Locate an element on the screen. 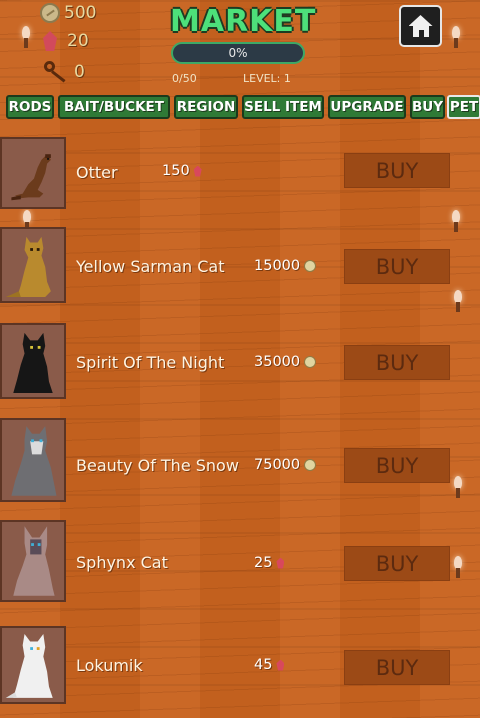 The height and width of the screenshot is (718, 480). pet-price: 75000 is located at coordinates (285, 465).